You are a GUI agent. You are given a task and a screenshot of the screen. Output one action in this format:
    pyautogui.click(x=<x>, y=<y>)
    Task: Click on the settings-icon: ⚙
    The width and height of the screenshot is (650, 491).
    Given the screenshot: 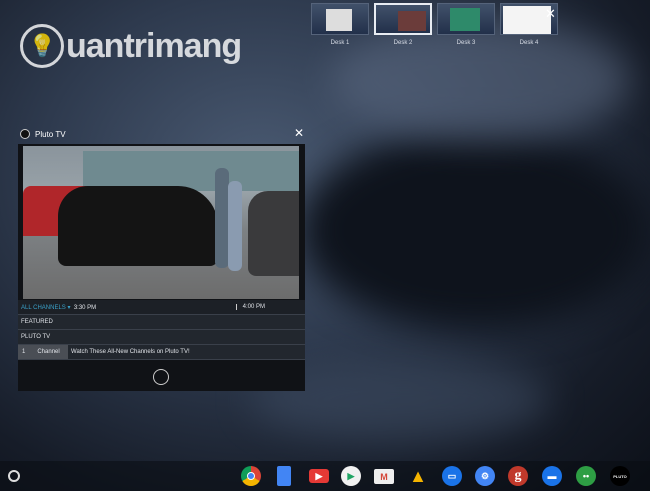 What is the action you would take?
    pyautogui.click(x=485, y=476)
    